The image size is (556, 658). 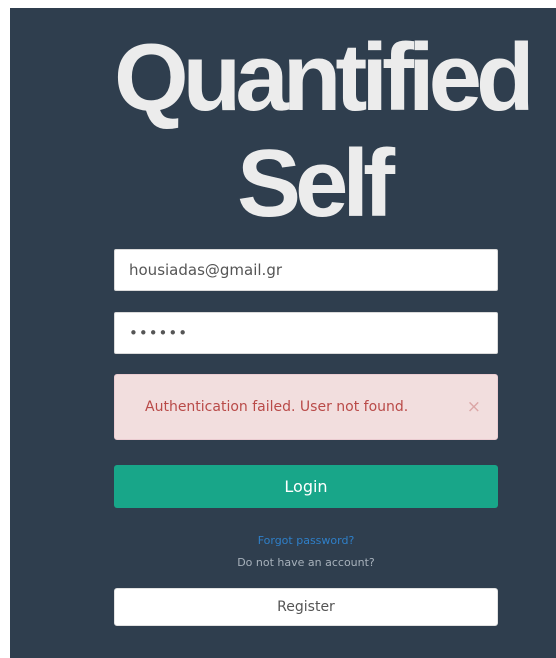 I want to click on alert-message: Authentication failed. User not found., so click(x=277, y=407).